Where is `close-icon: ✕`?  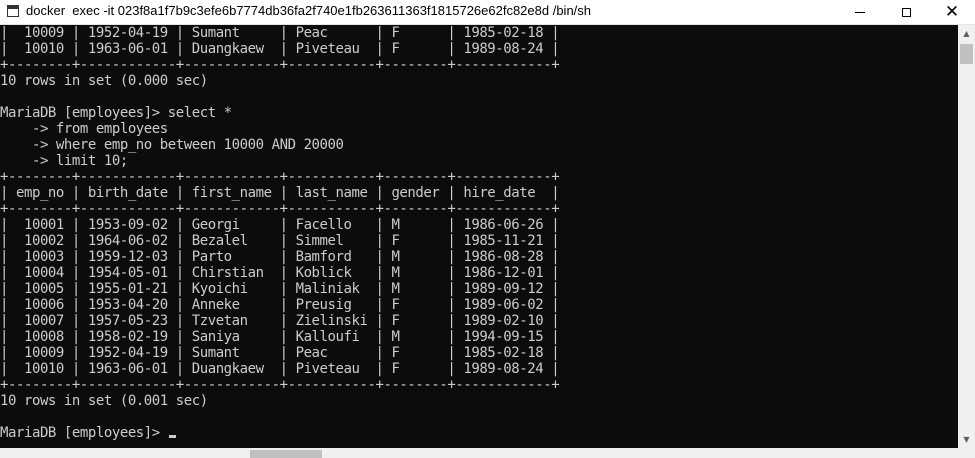 close-icon: ✕ is located at coordinates (952, 11).